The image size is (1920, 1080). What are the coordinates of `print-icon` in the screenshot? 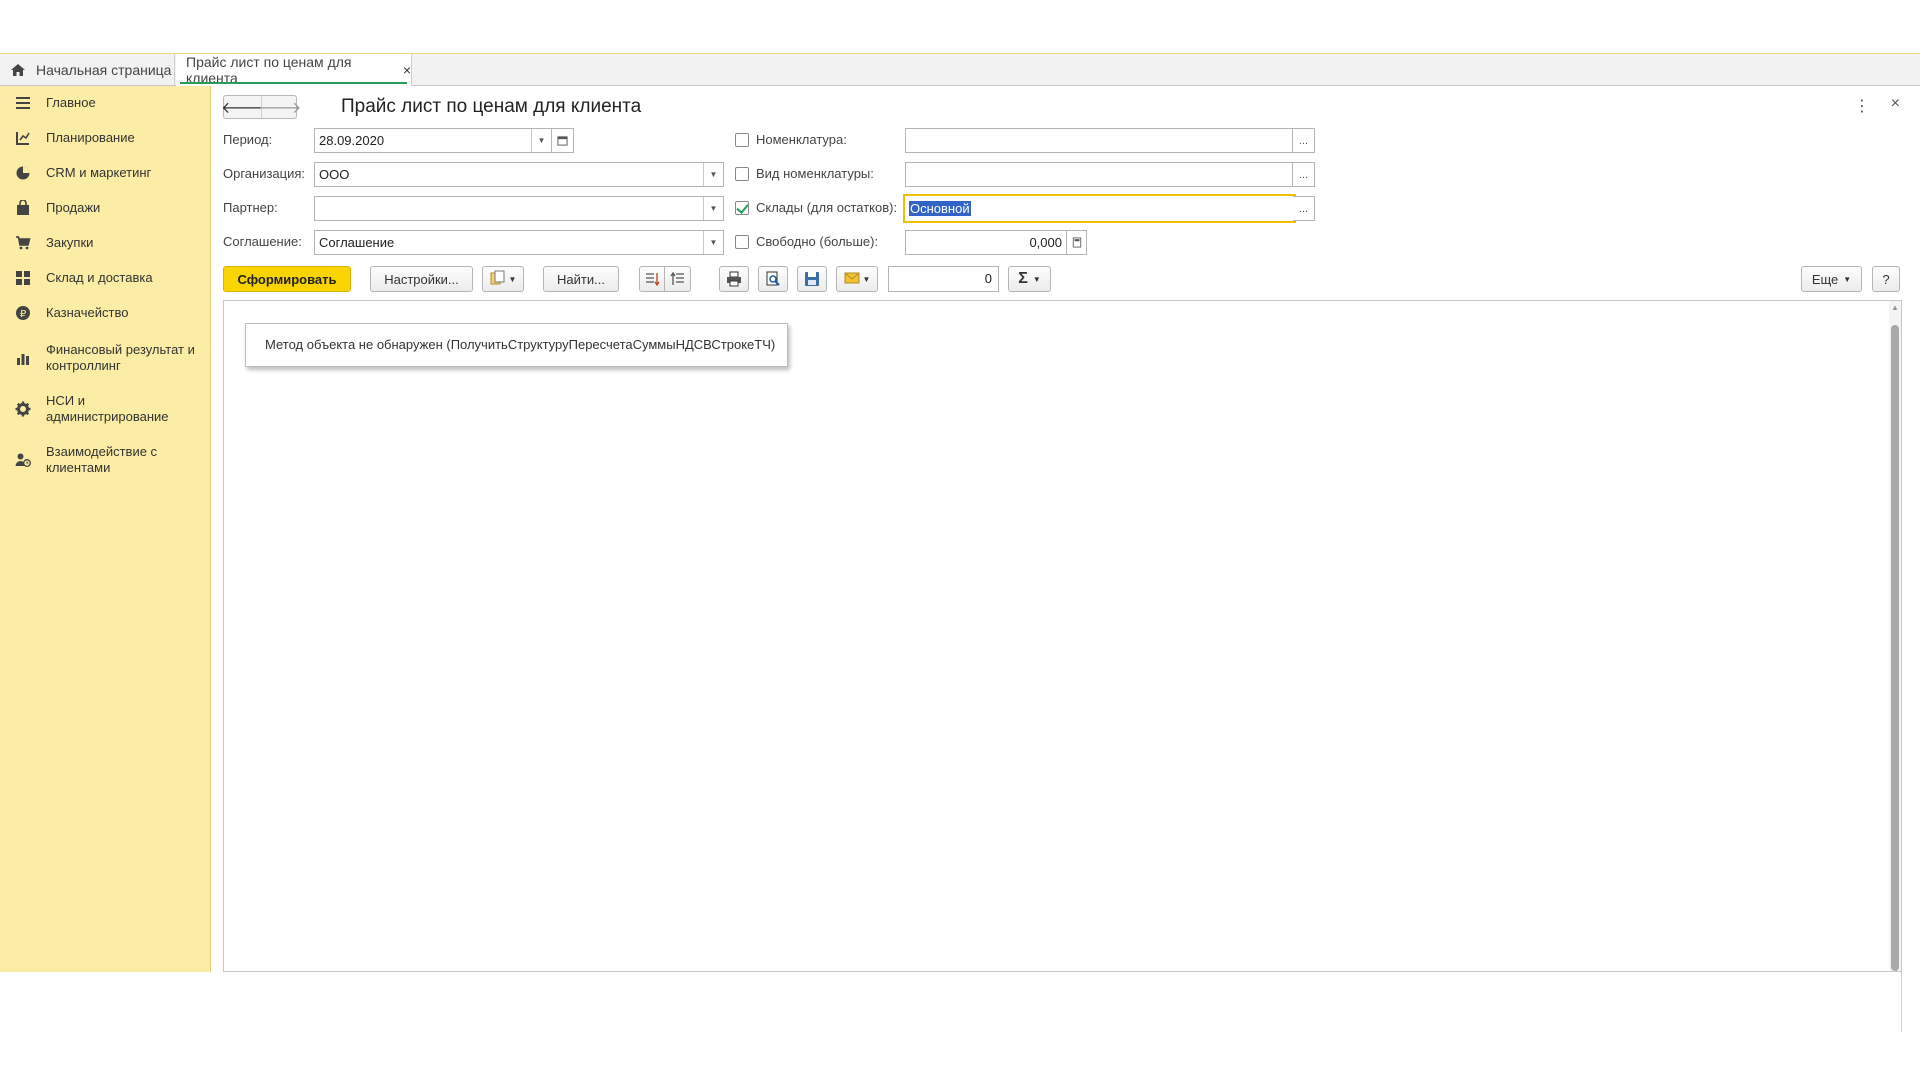 It's located at (734, 279).